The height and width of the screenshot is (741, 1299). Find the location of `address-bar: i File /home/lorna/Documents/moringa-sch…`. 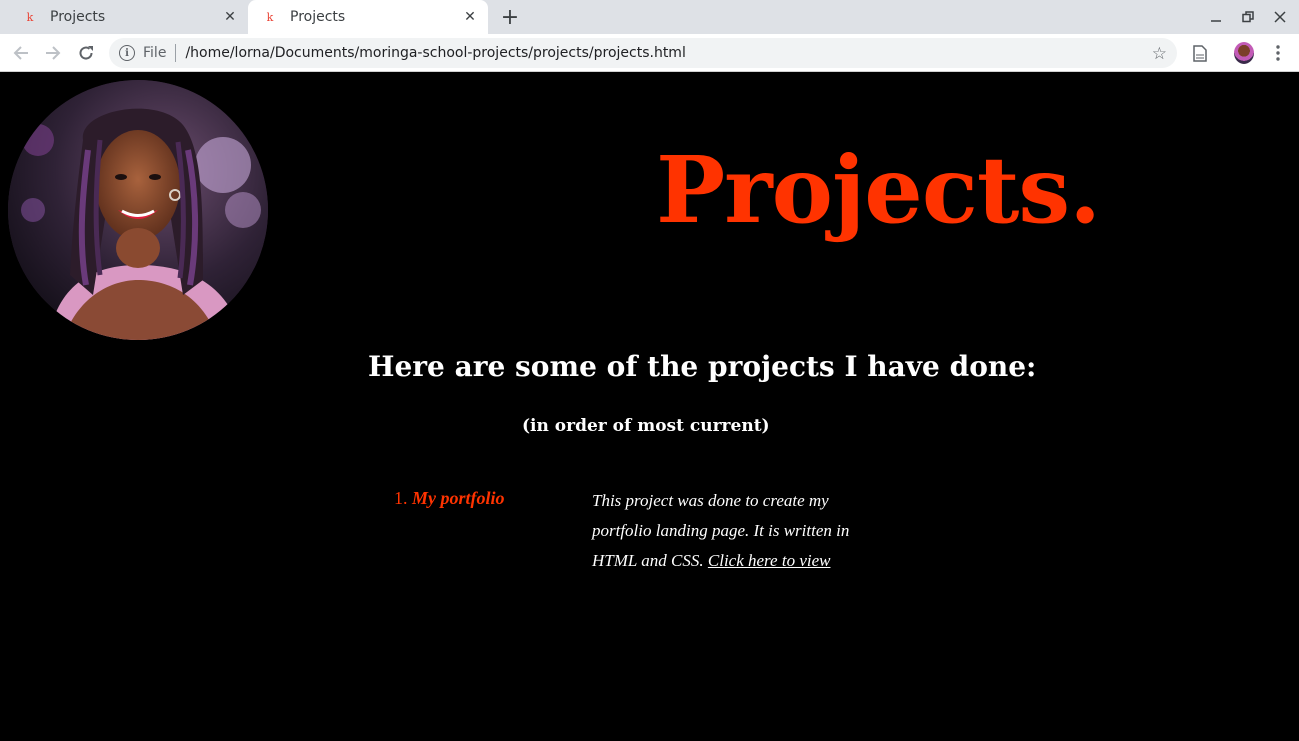

address-bar: i File /home/lorna/Documents/moringa-sch… is located at coordinates (643, 53).